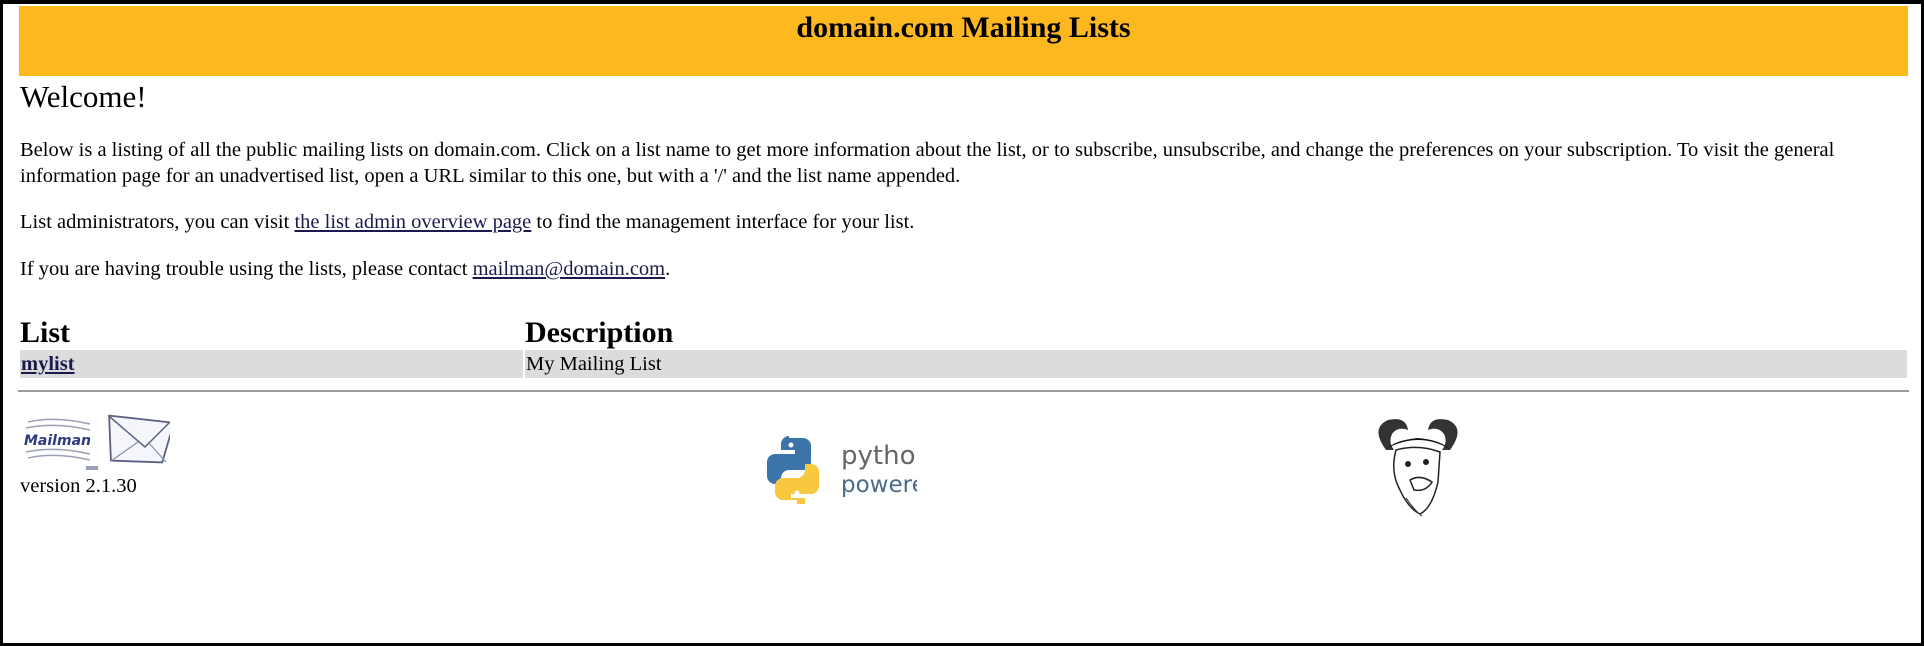  What do you see at coordinates (45, 332) in the screenshot?
I see `column-header-list: List` at bounding box center [45, 332].